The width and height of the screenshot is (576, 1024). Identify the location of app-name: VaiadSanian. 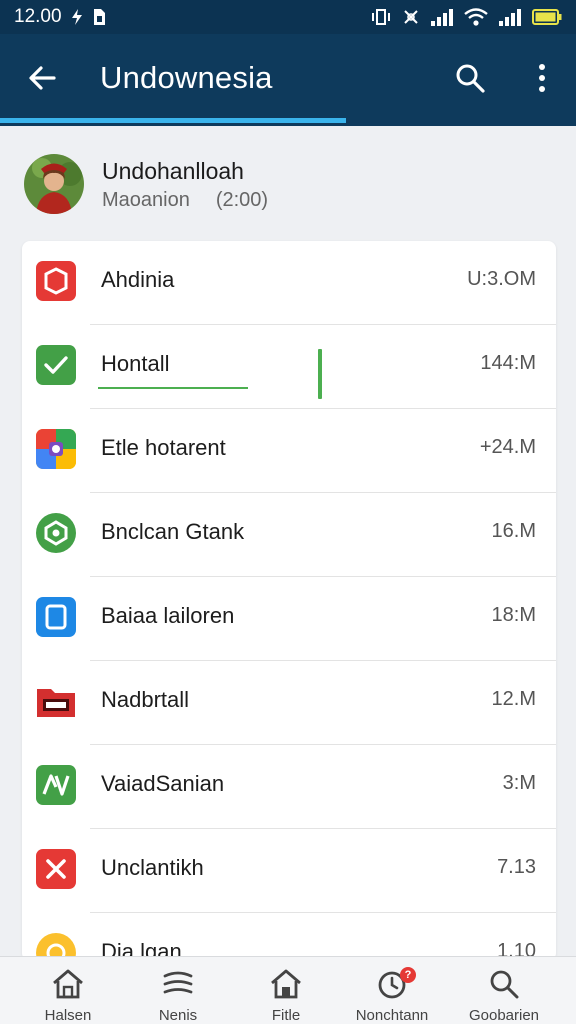
(163, 783).